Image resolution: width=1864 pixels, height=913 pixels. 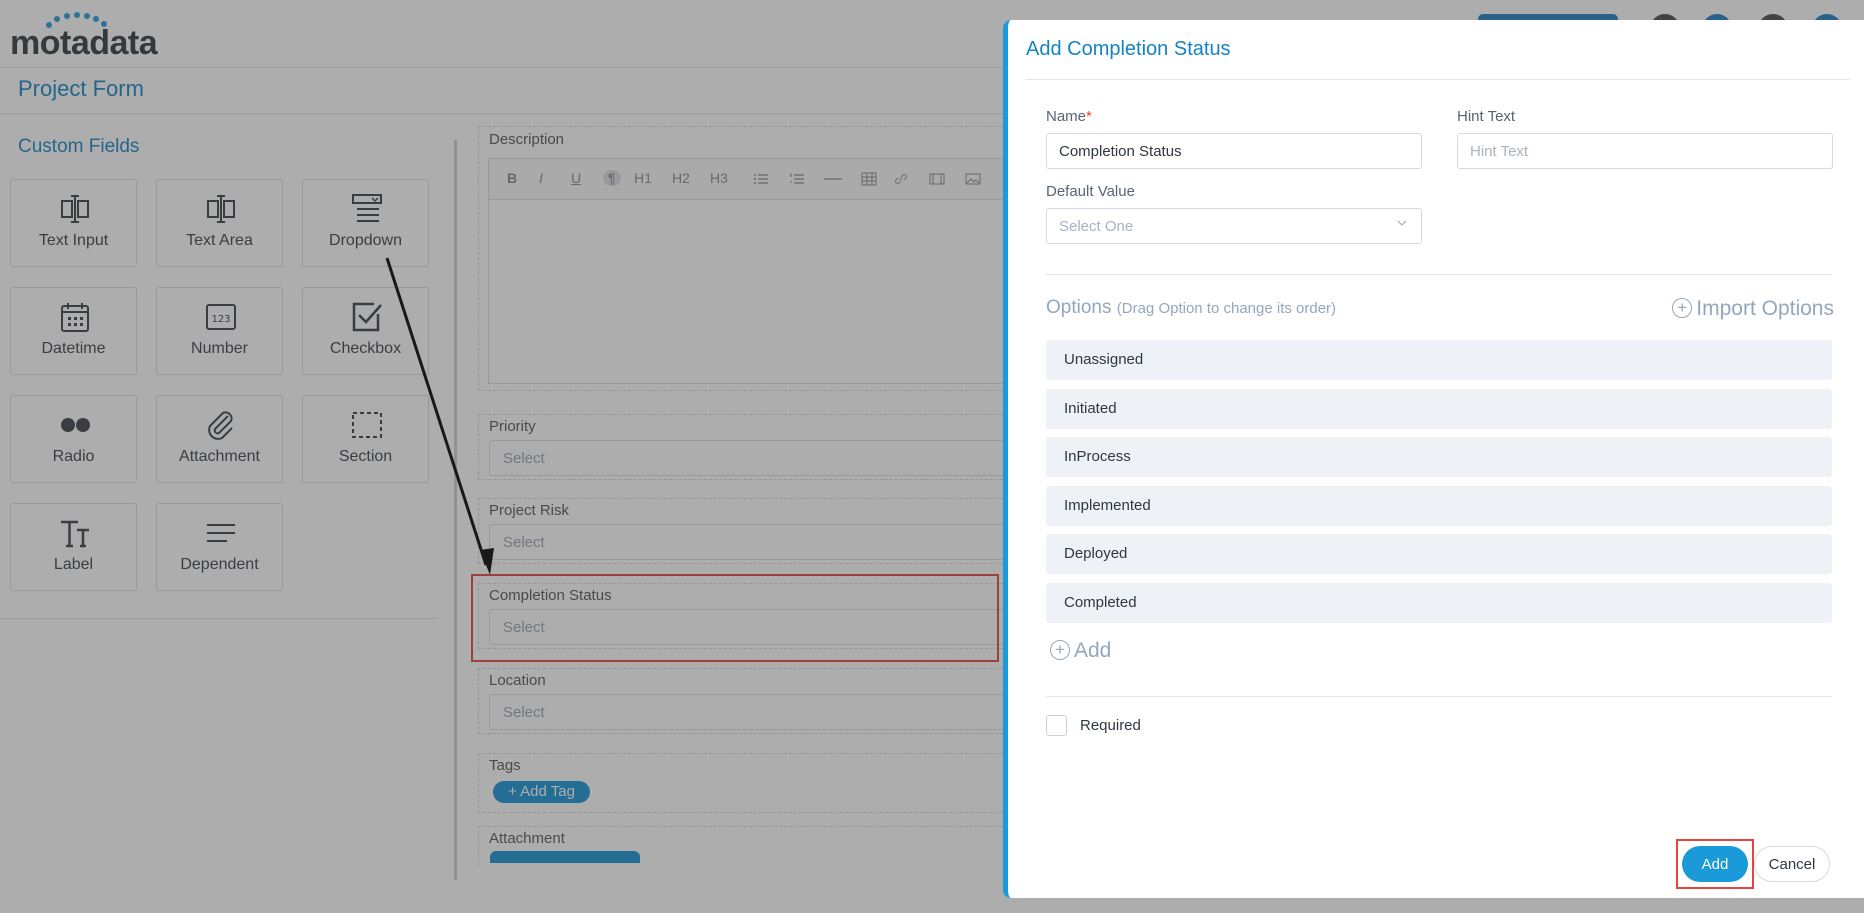 I want to click on import-options-button: + Import Options, so click(x=1753, y=309).